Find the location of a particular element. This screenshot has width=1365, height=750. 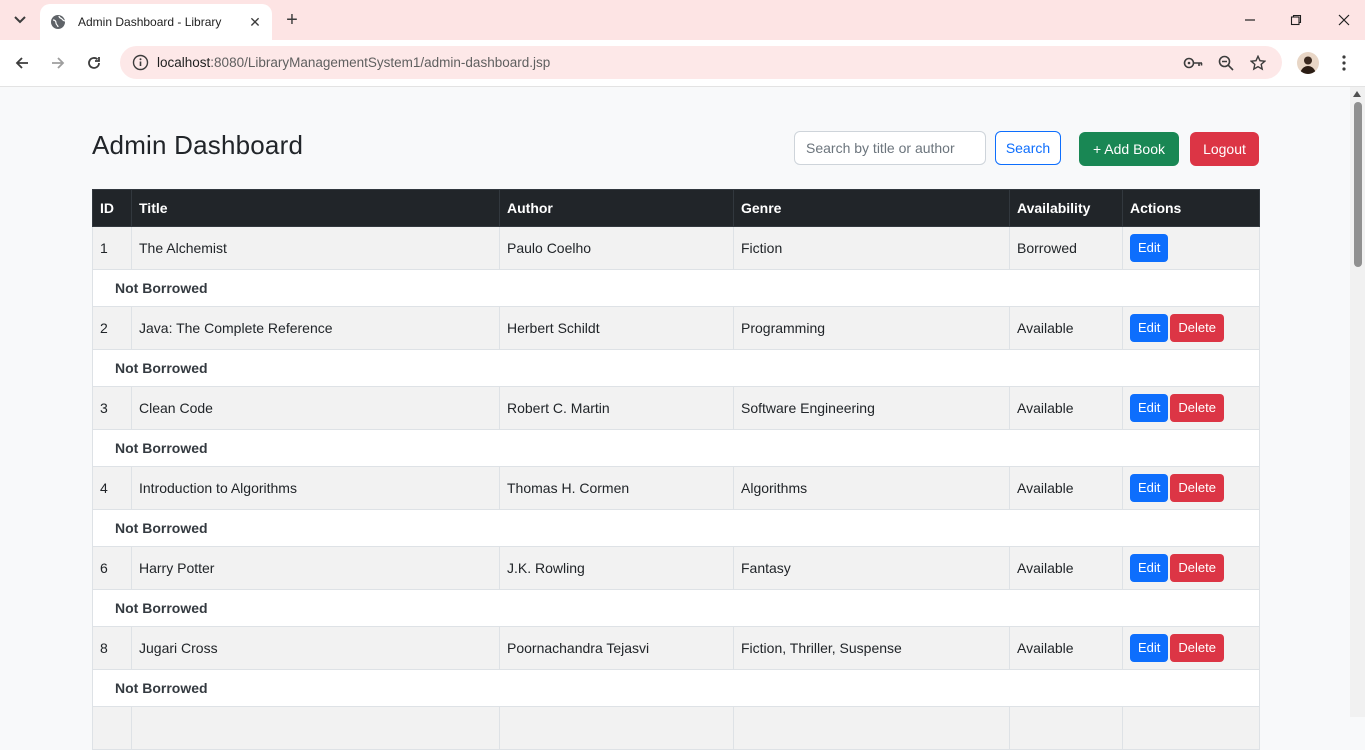

restore-icon is located at coordinates (1296, 20).